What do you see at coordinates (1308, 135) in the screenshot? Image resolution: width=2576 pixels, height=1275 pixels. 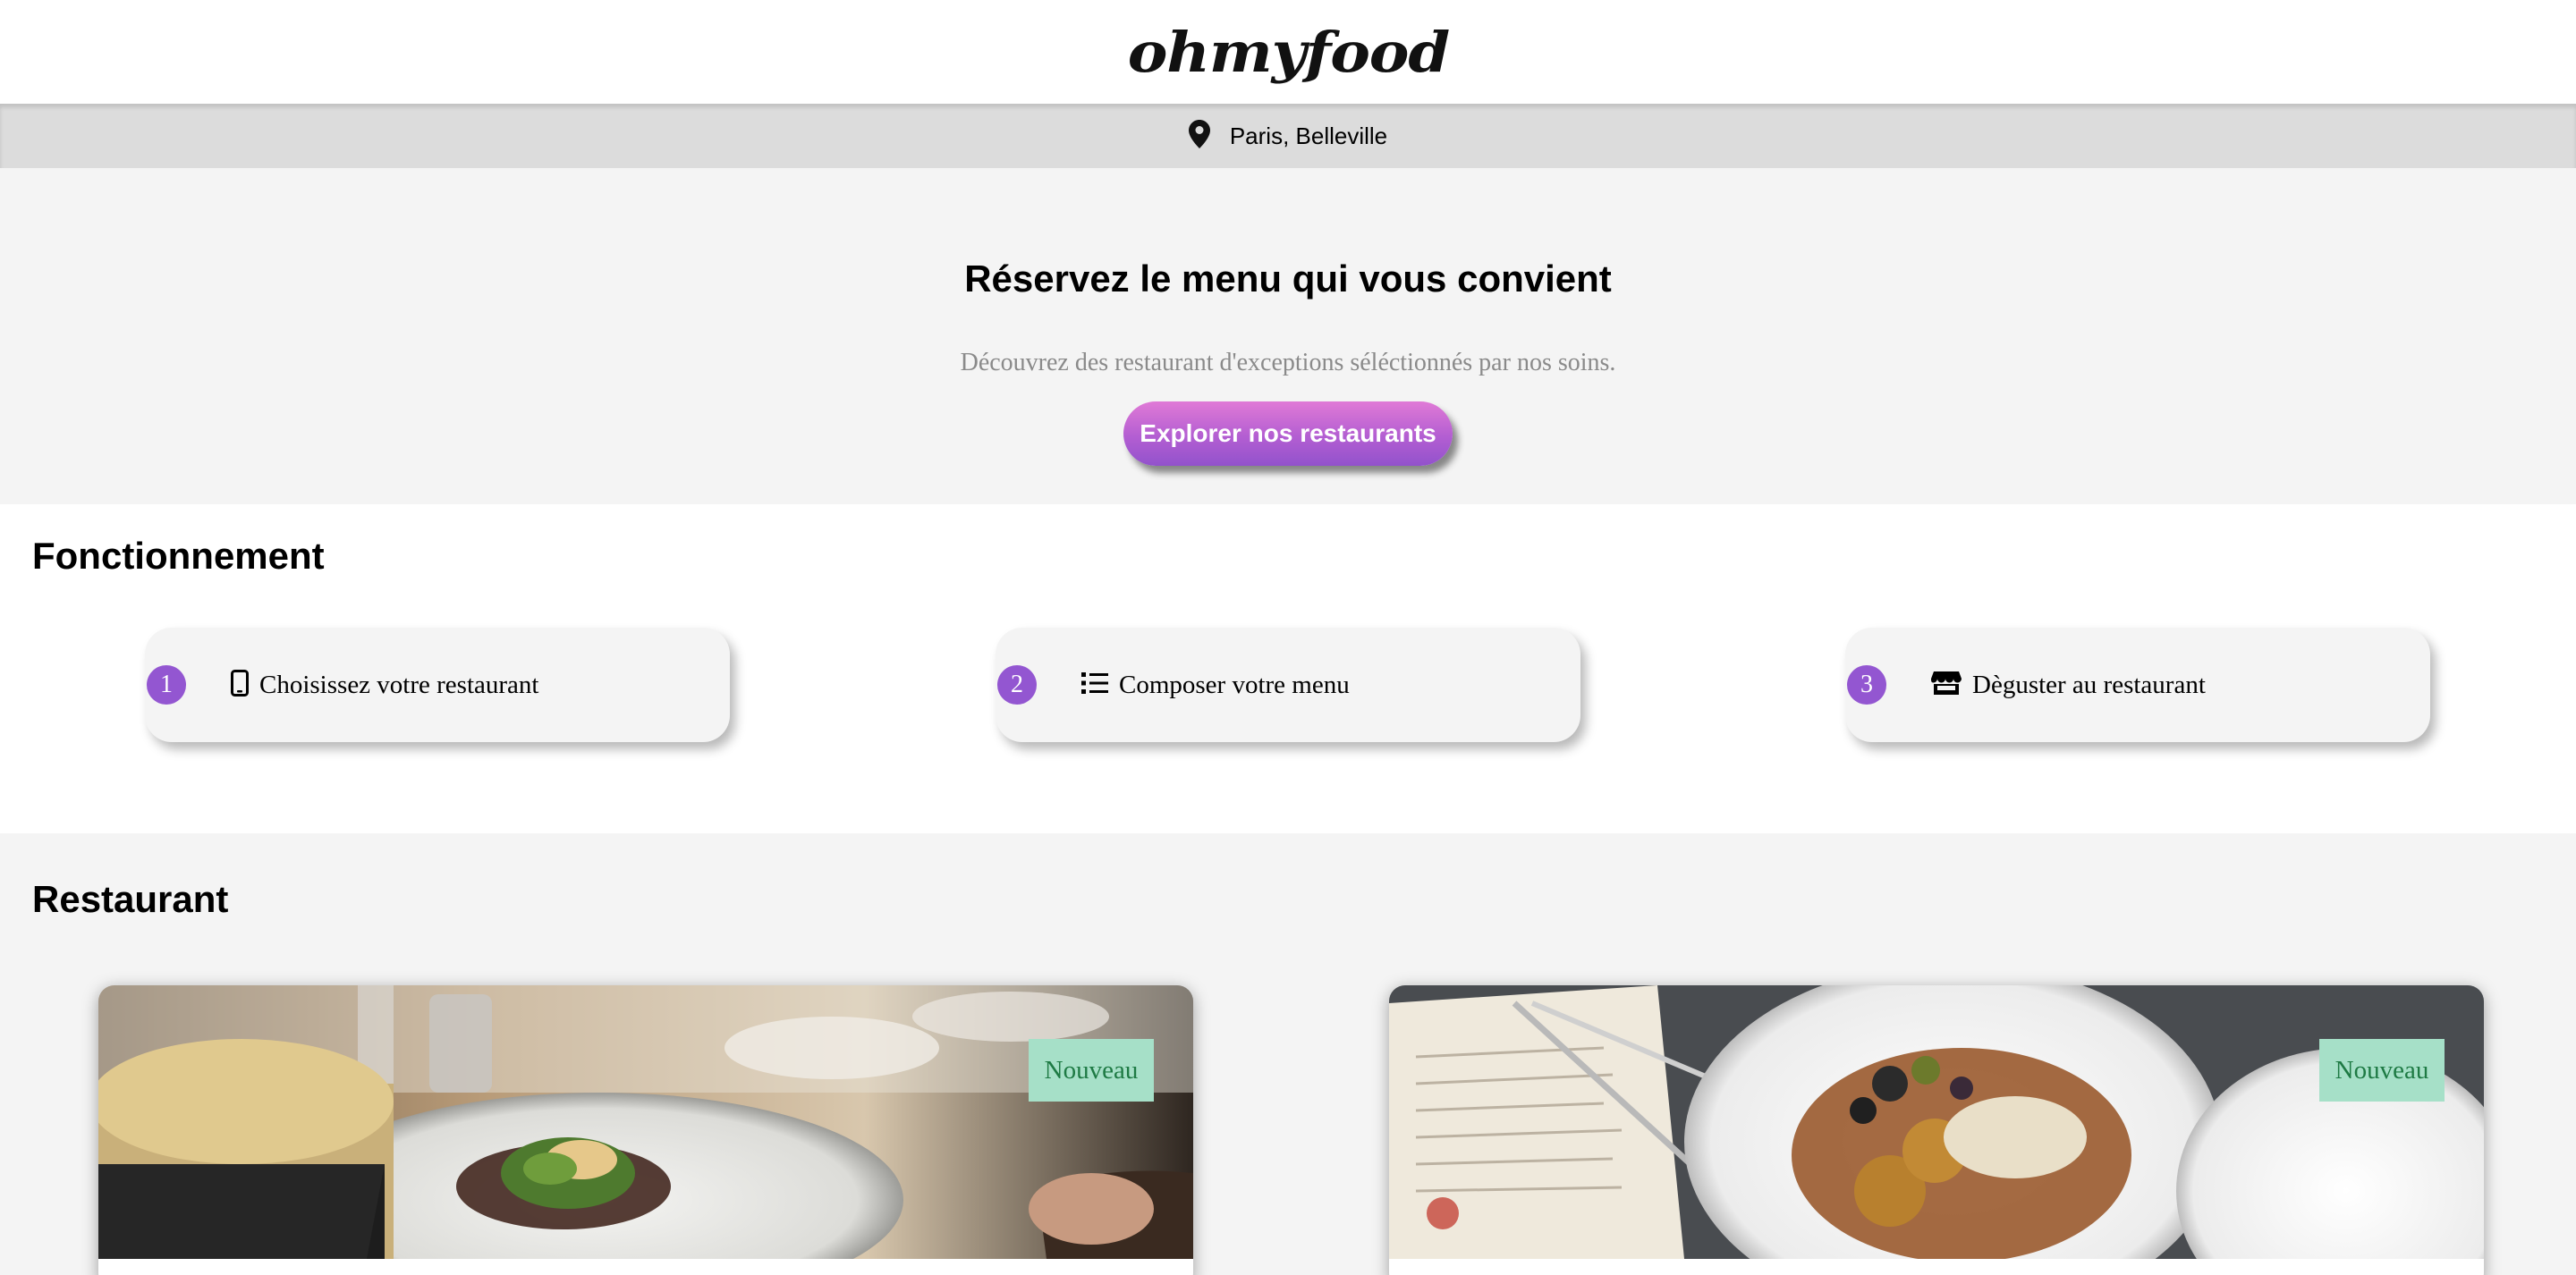 I see `location-text: Paris, Belleville` at bounding box center [1308, 135].